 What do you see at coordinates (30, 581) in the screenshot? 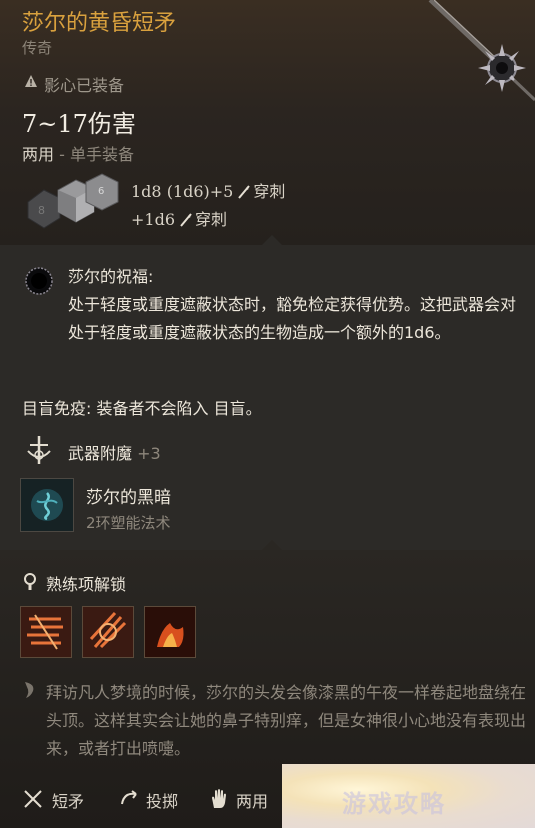
I see `proficiency-icon` at bounding box center [30, 581].